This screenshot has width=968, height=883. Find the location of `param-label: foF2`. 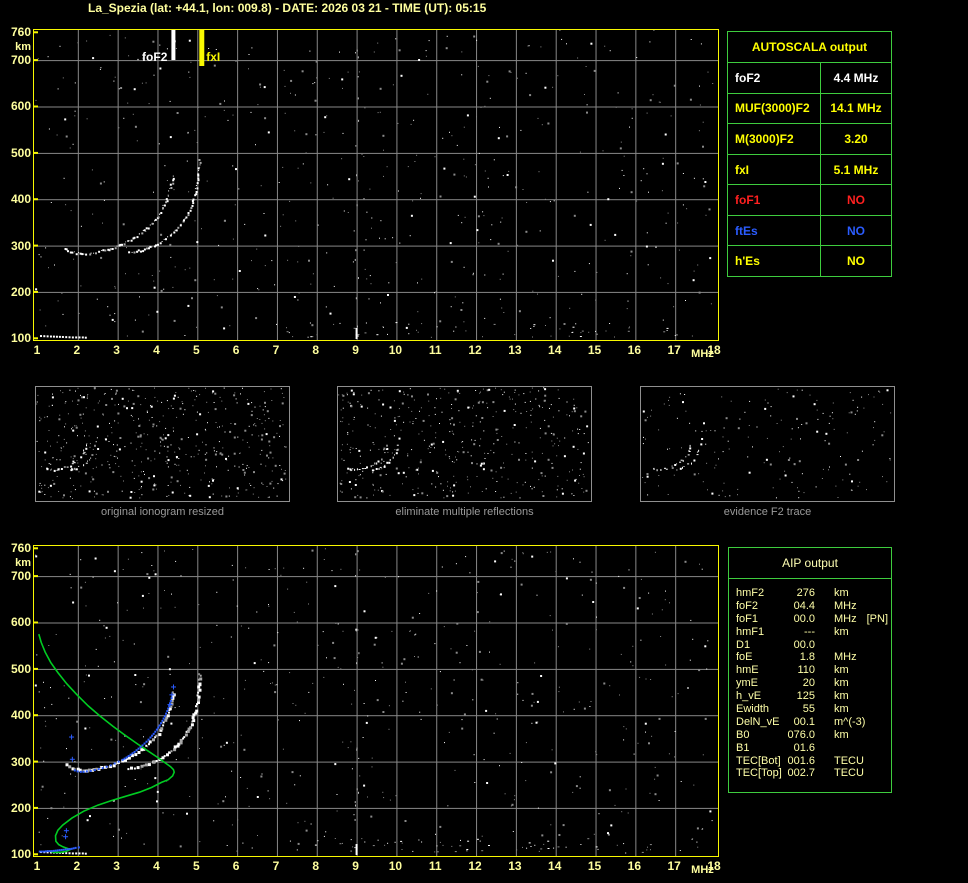

param-label: foF2 is located at coordinates (774, 78).